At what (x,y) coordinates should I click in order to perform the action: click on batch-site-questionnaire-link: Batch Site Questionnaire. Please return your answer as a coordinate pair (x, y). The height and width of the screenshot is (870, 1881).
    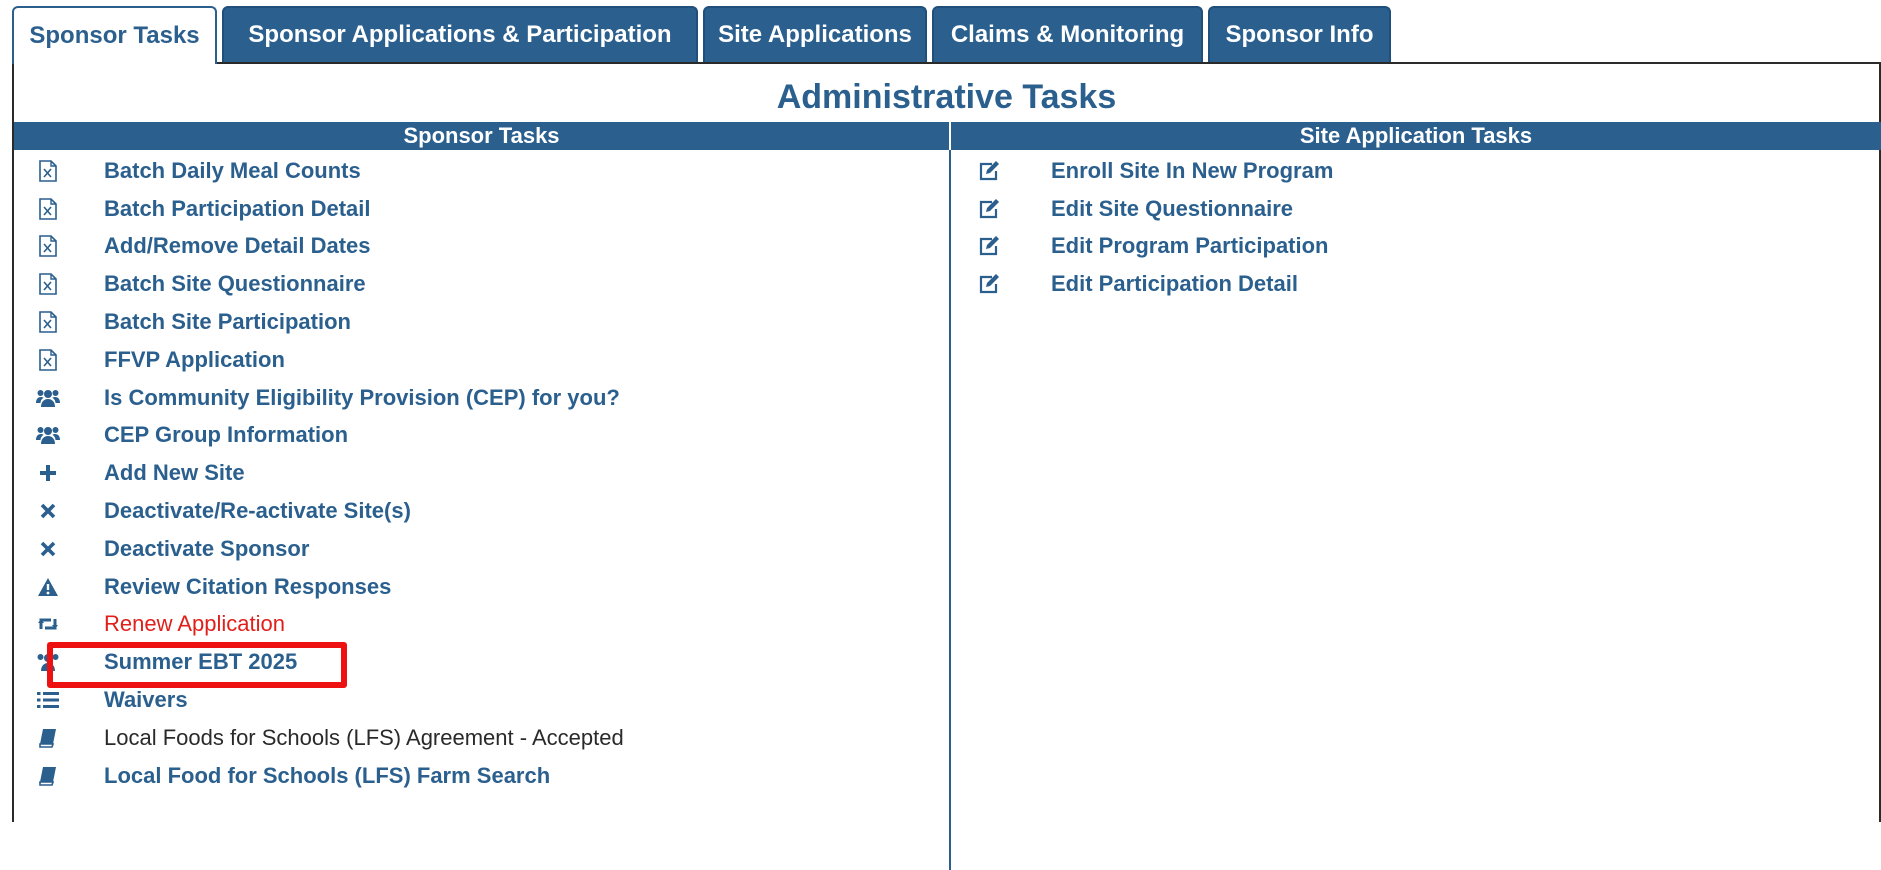
    Looking at the image, I should click on (235, 284).